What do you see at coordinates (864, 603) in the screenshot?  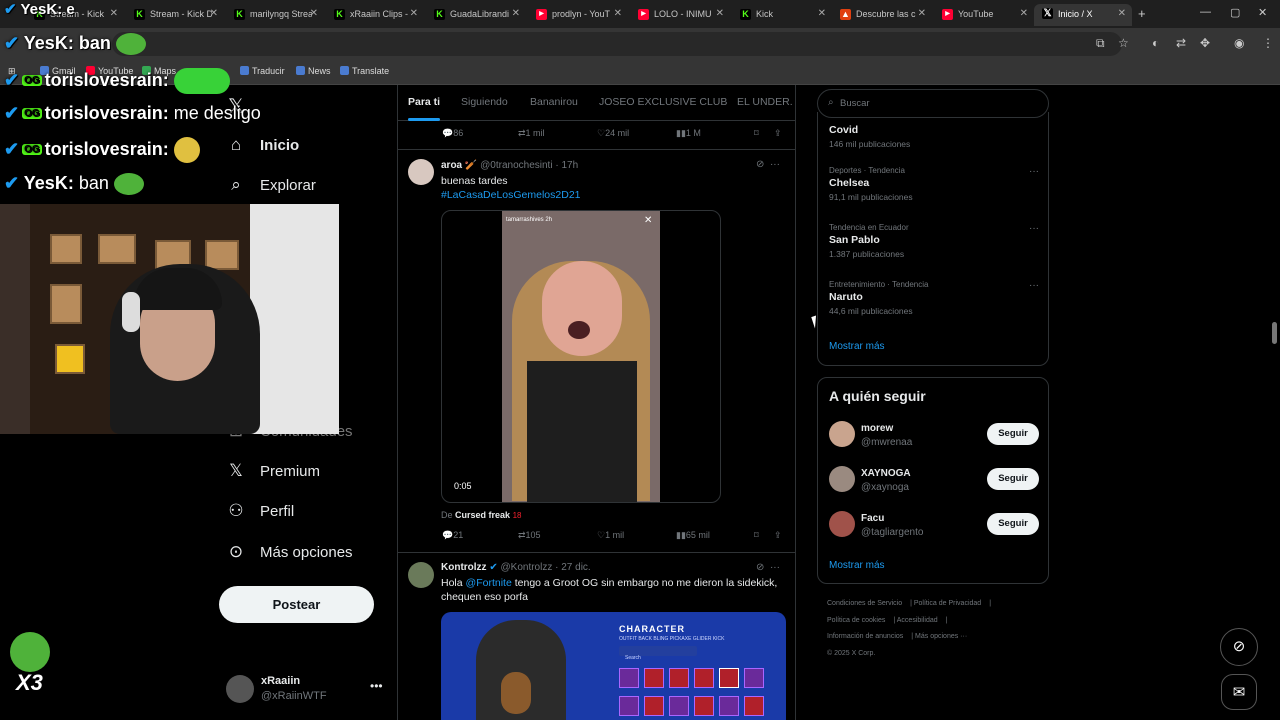 I see `footer-link: Condiciones de Servicio` at bounding box center [864, 603].